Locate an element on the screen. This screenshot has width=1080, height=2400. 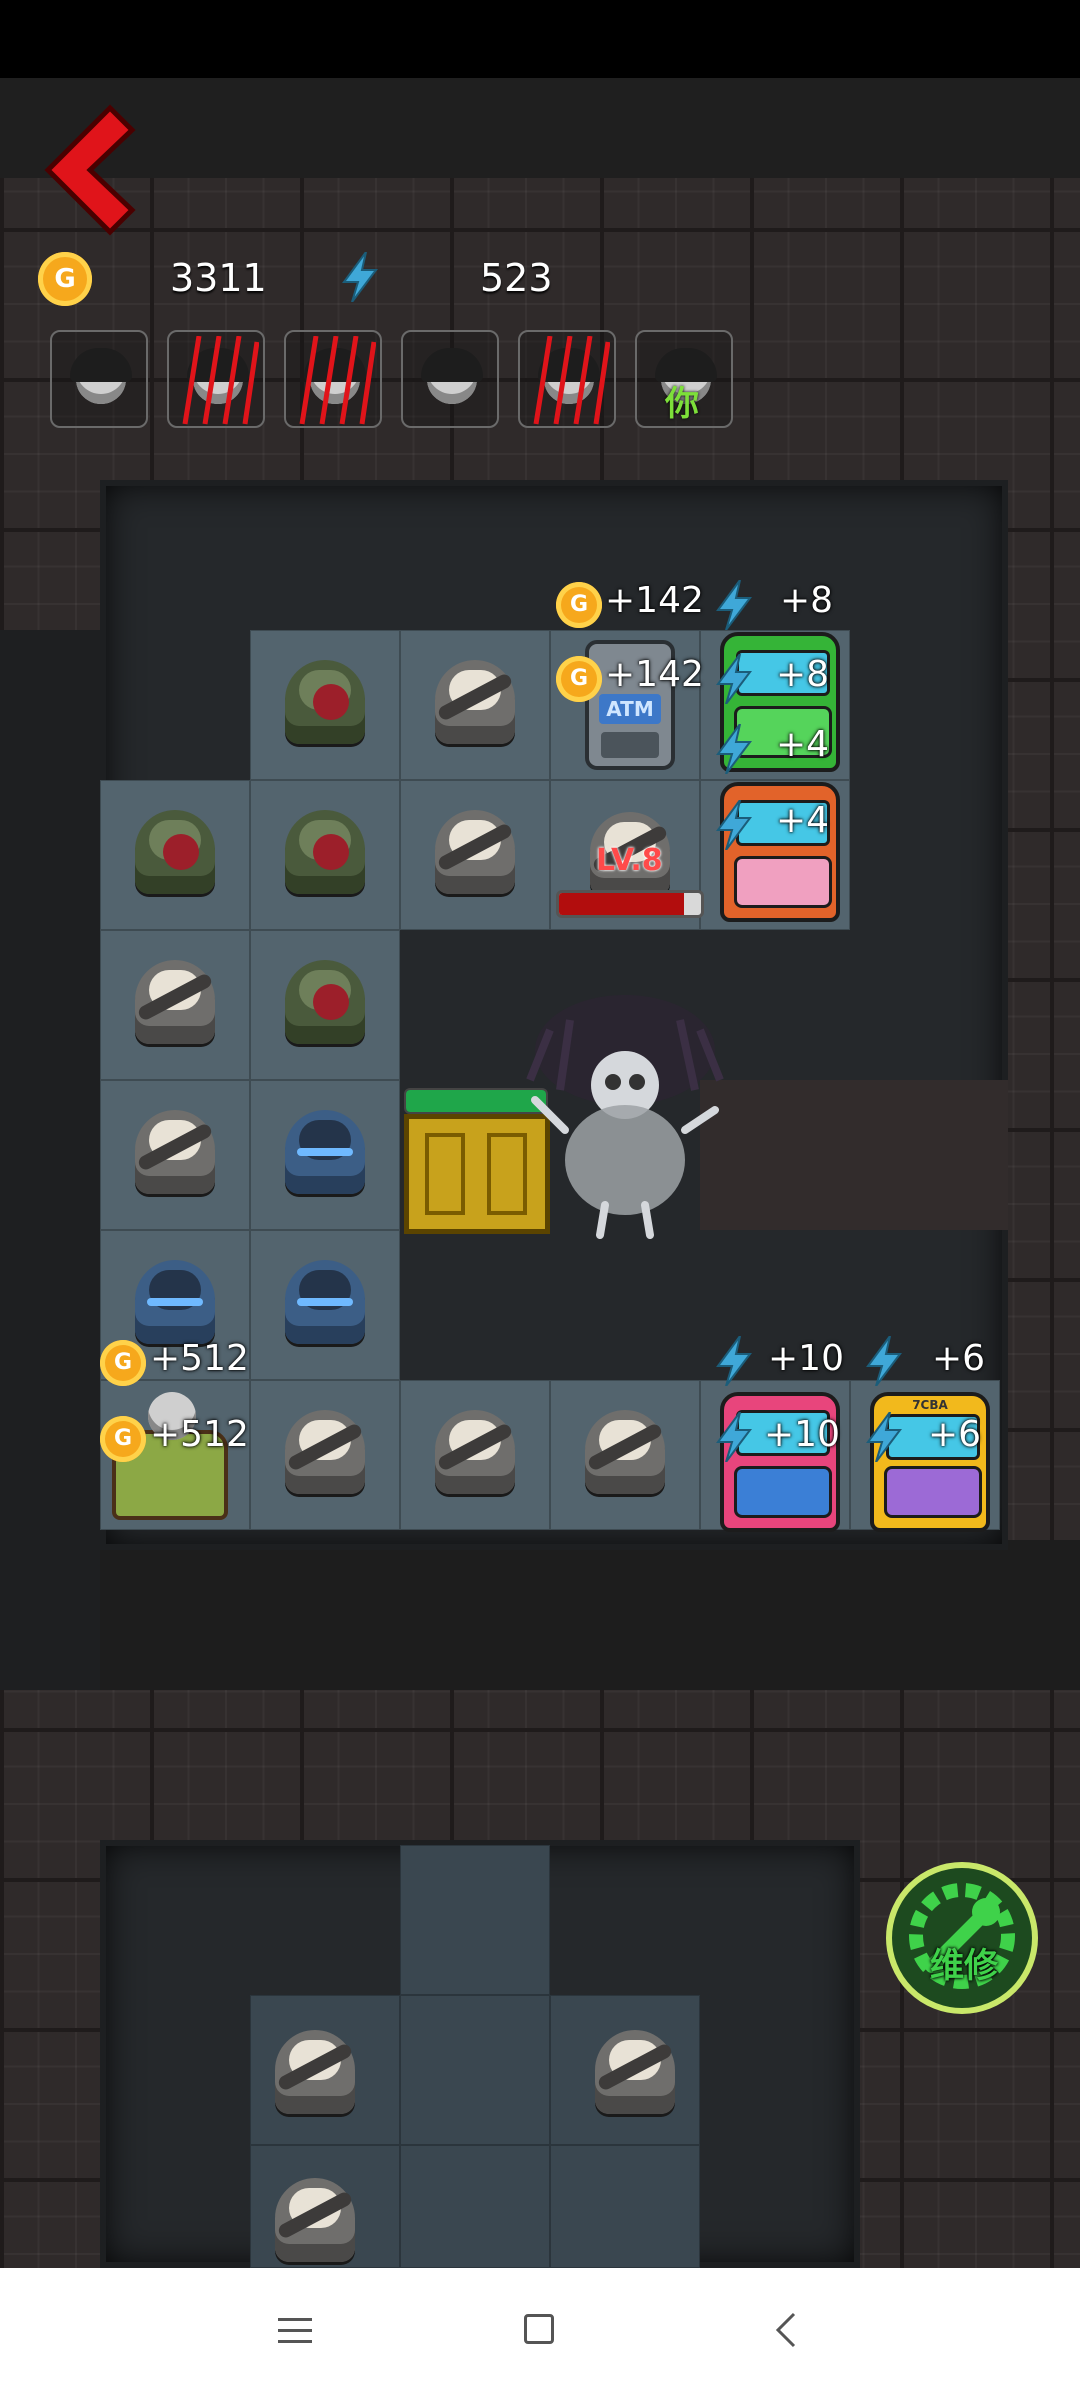
gold-amount: 3311 is located at coordinates (218, 278).